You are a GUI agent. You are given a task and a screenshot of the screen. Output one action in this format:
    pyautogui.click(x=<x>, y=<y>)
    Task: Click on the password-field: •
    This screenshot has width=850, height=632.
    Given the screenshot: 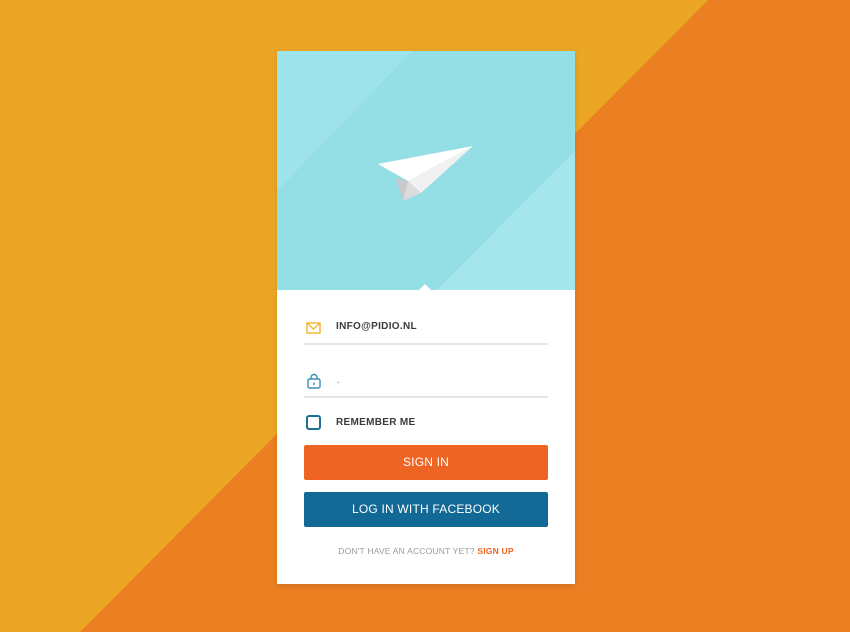 What is the action you would take?
    pyautogui.click(x=426, y=384)
    